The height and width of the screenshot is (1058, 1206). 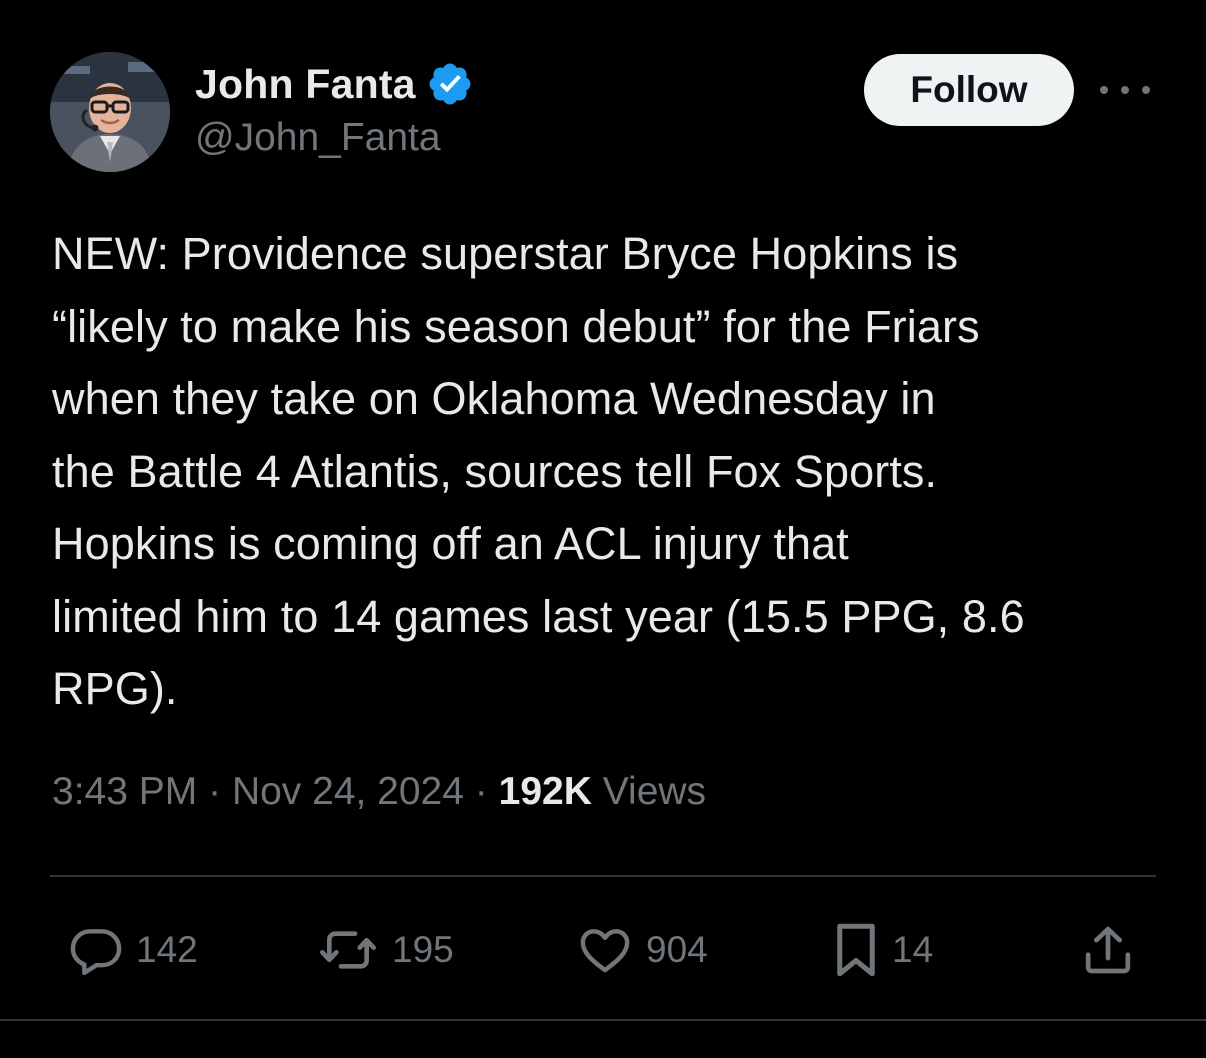 I want to click on reply-button: 142, so click(x=132, y=950).